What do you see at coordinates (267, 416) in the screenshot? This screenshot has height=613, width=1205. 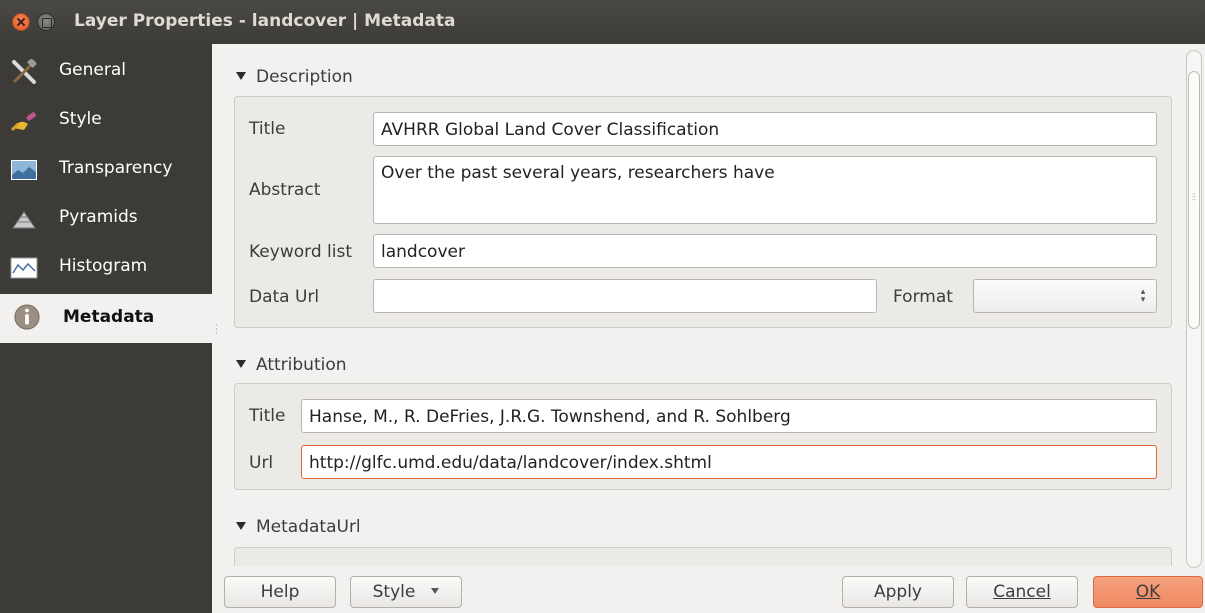 I see `attribution-title-label: Title` at bounding box center [267, 416].